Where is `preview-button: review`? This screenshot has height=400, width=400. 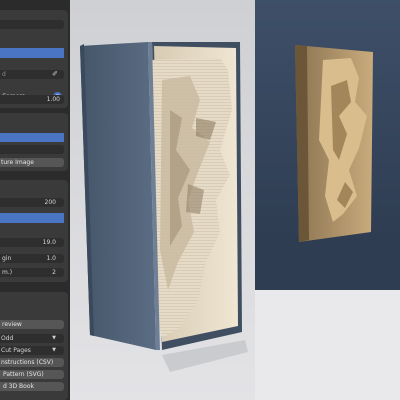 preview-button: review is located at coordinates (32, 324).